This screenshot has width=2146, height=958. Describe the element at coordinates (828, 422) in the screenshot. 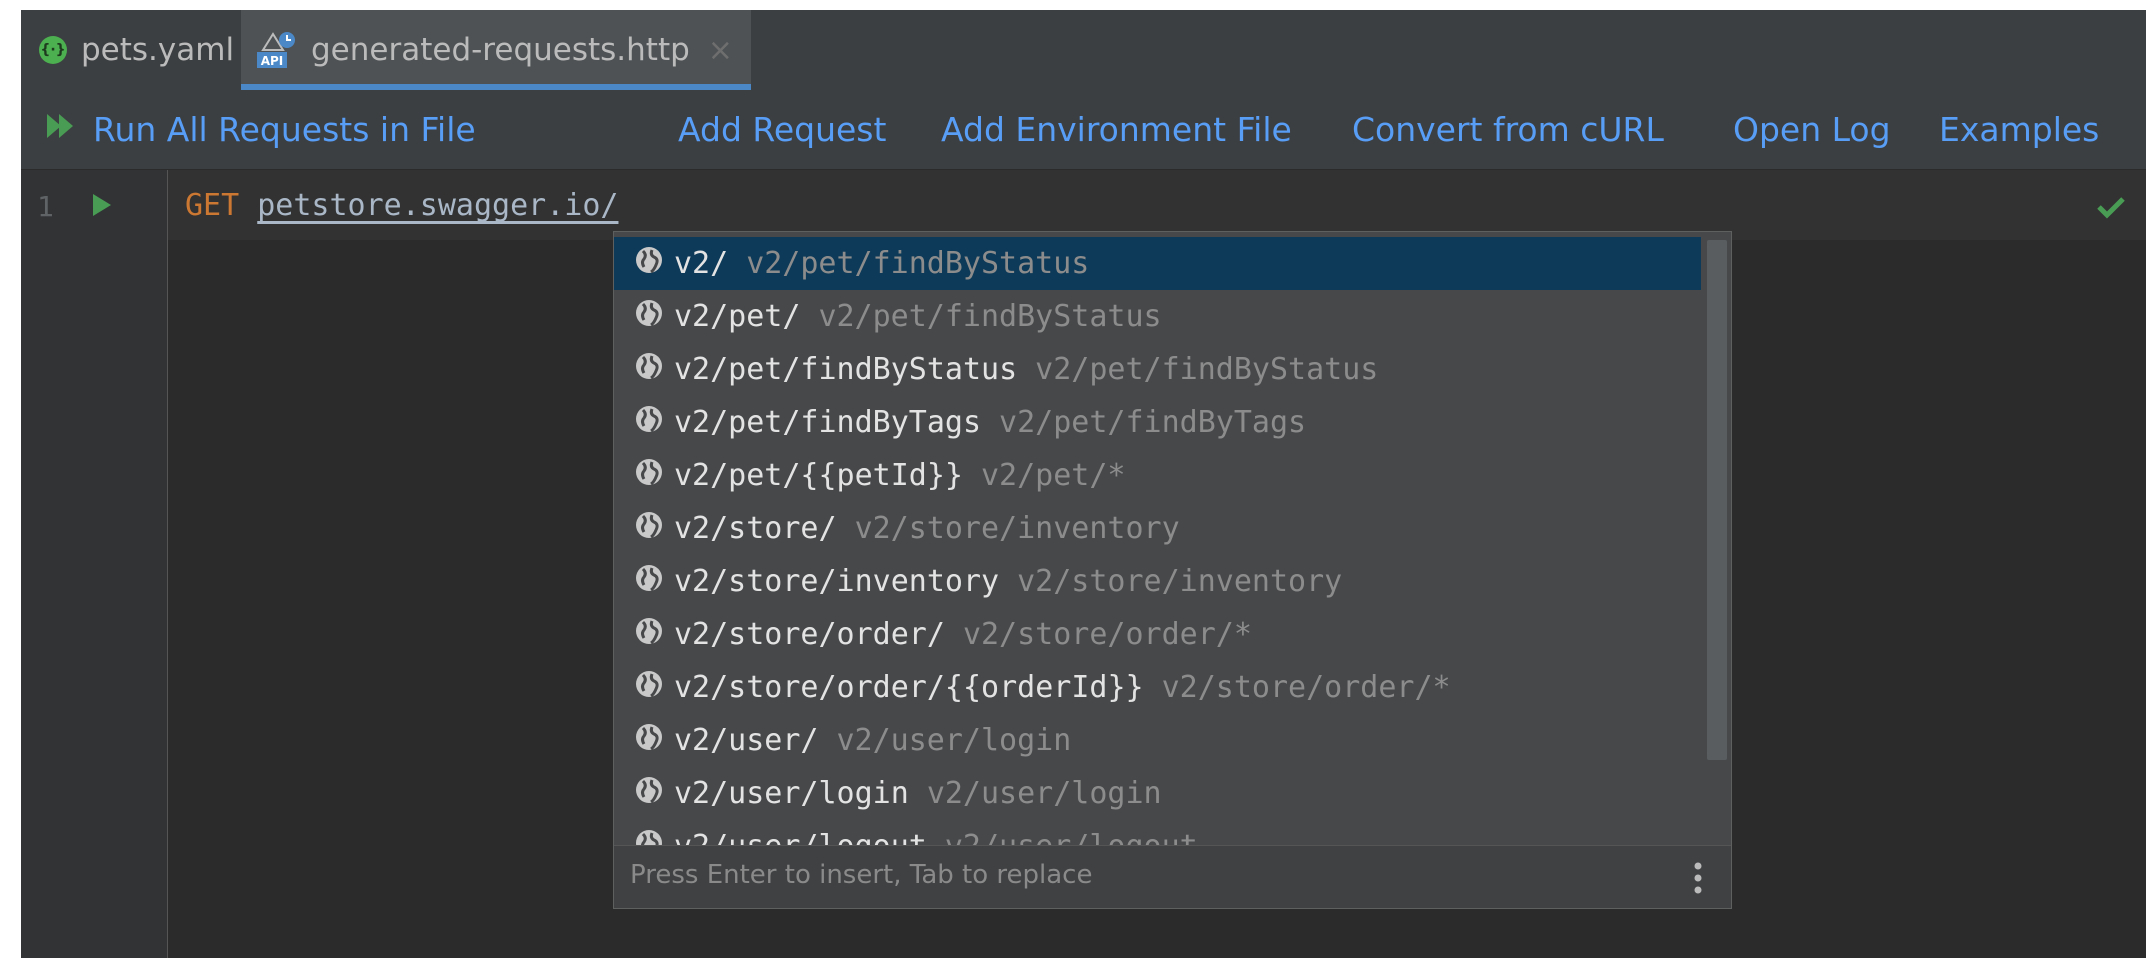

I see `completion-label: v2/pet/findByTags` at that location.